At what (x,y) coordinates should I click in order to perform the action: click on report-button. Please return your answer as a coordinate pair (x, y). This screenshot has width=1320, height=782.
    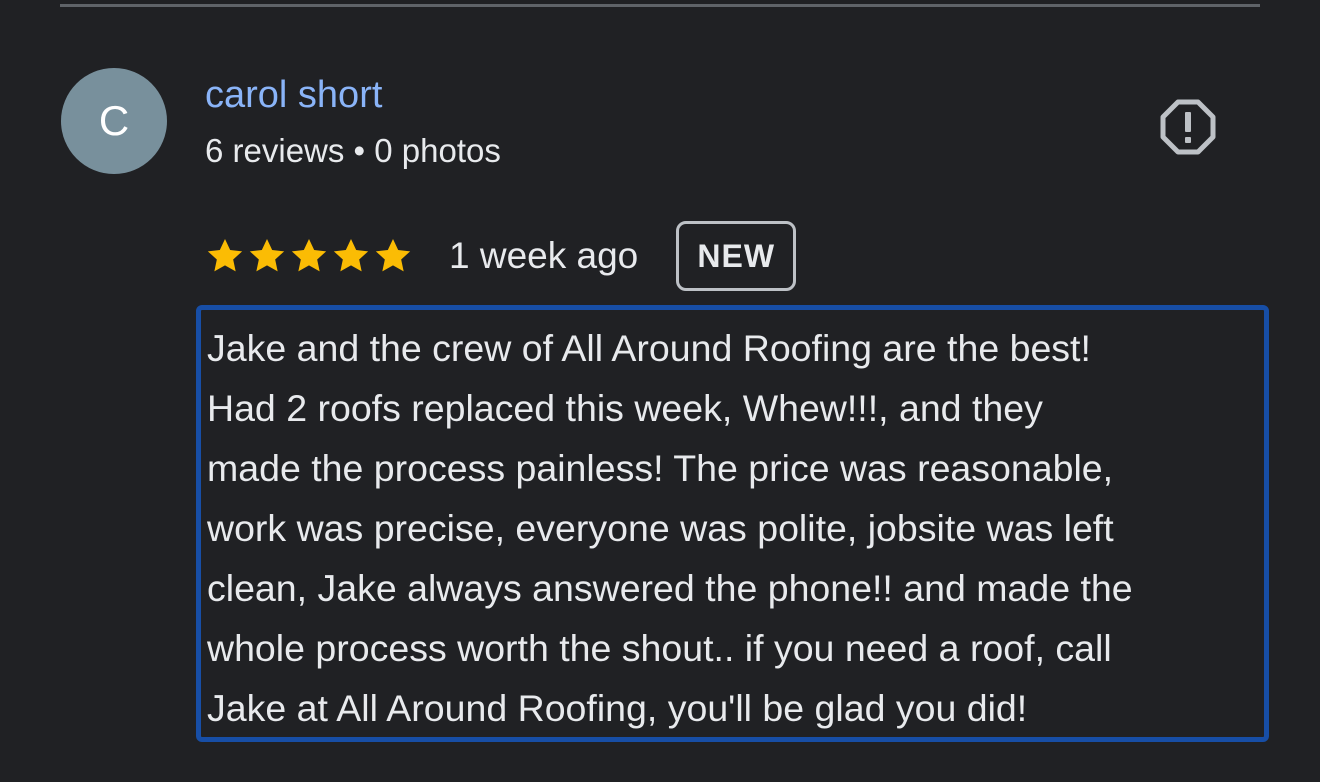
    Looking at the image, I should click on (1188, 127).